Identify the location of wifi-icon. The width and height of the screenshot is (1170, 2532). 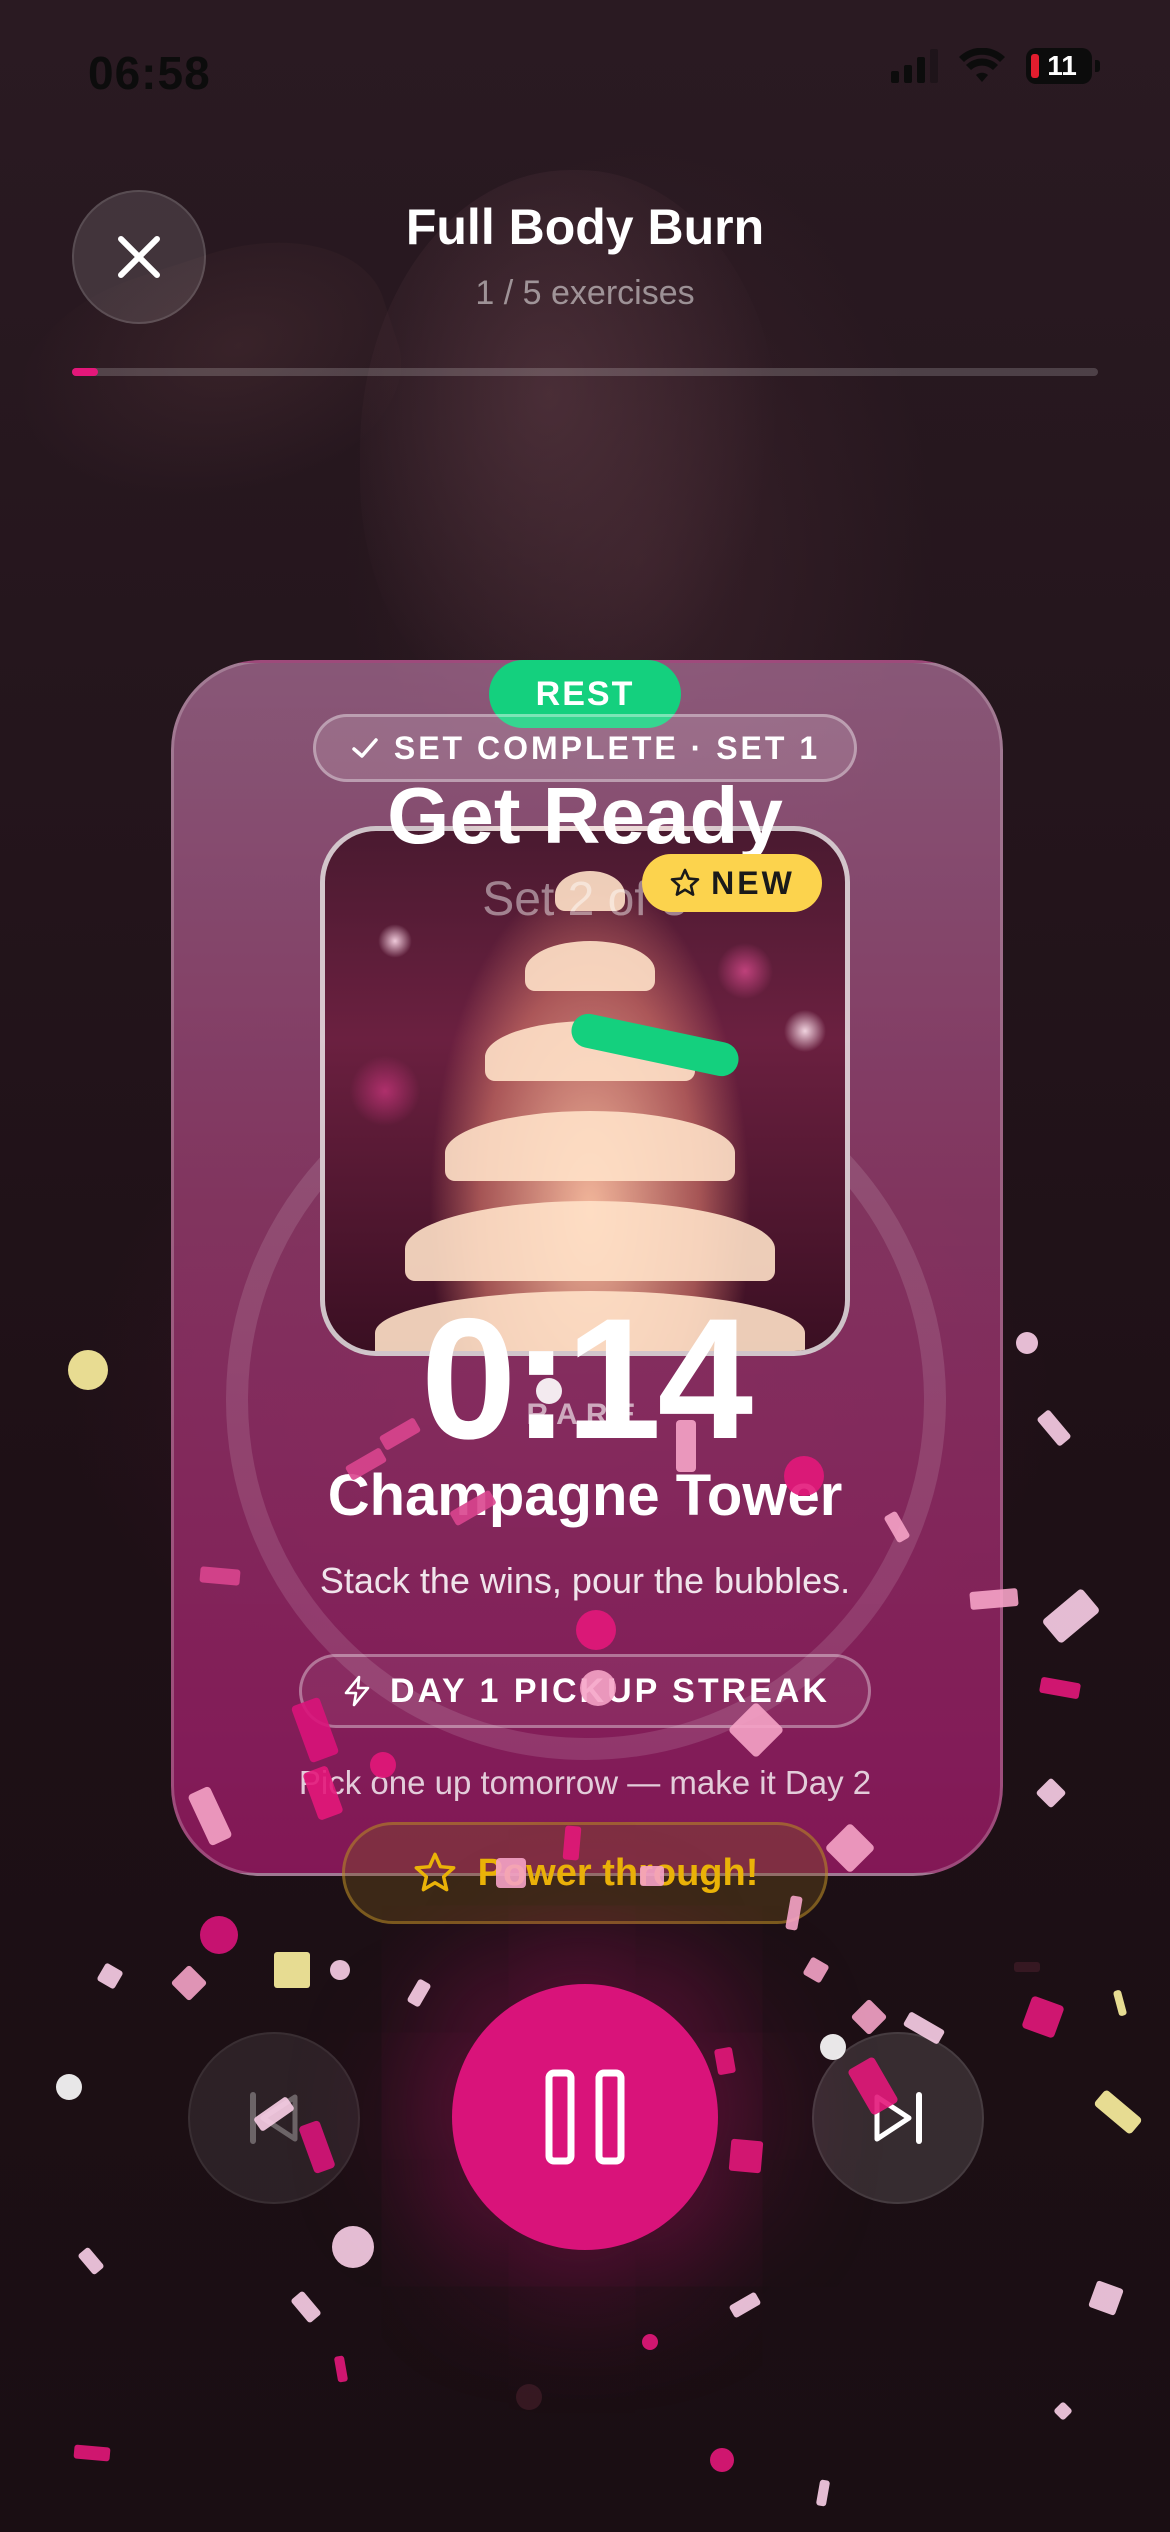
(982, 65).